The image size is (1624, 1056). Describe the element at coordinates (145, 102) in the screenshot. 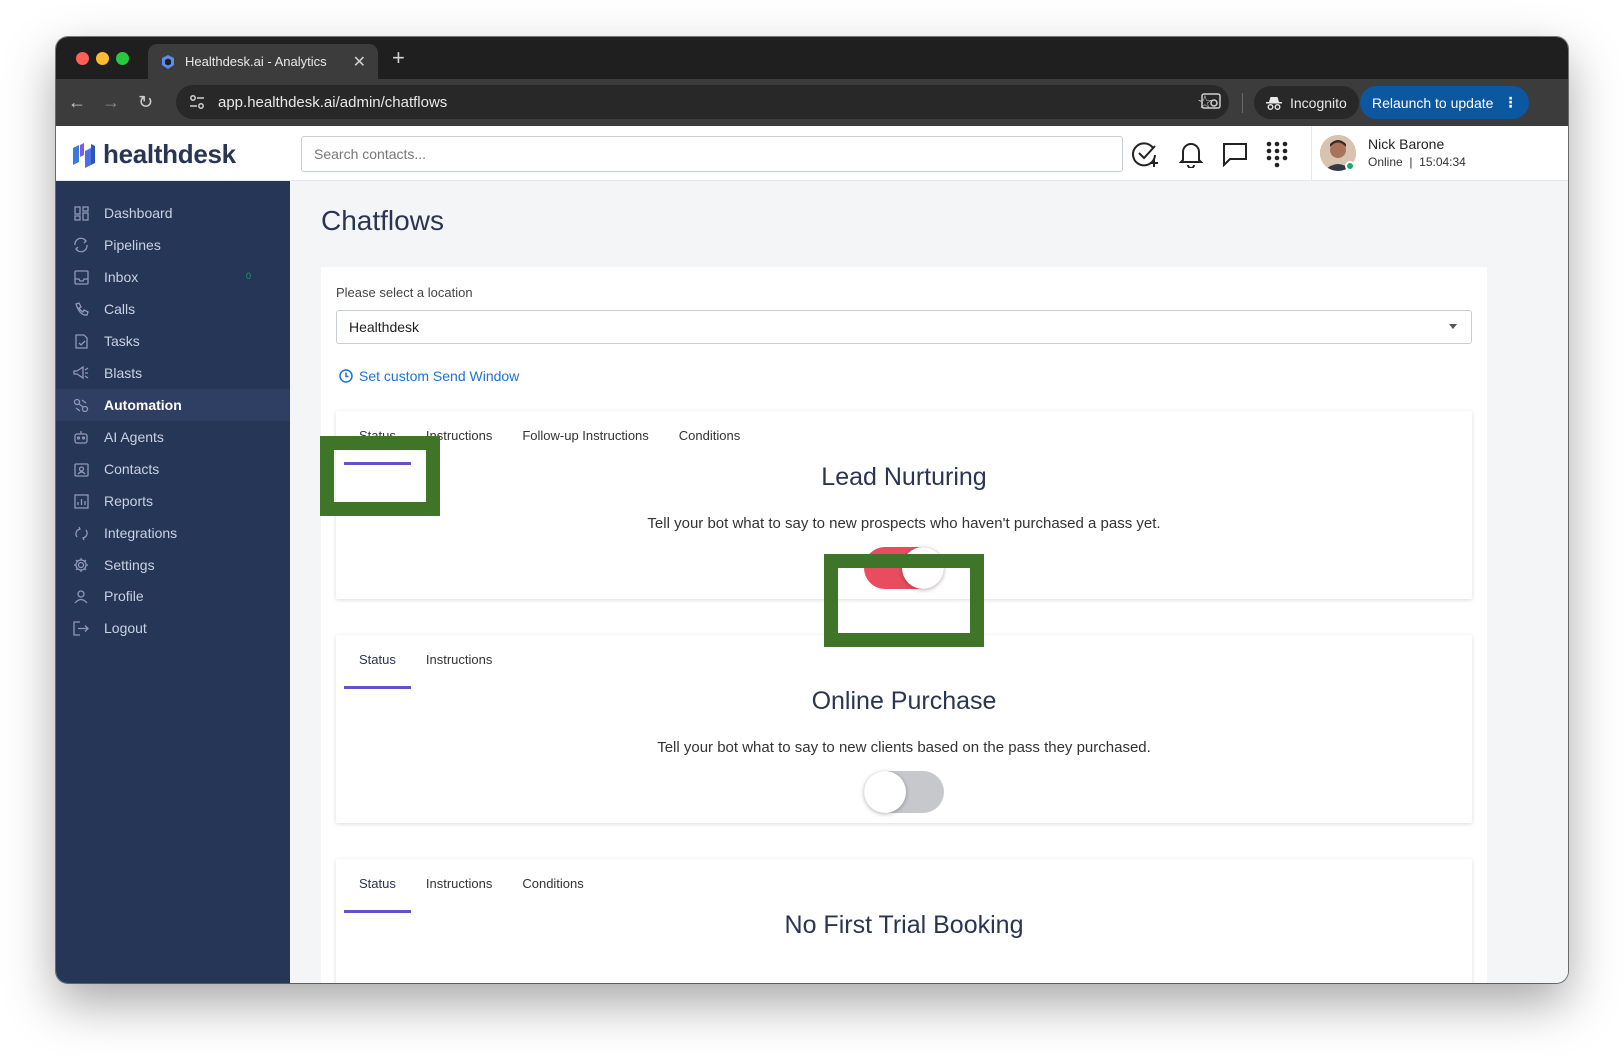

I see `reload-icon: ↻` at that location.